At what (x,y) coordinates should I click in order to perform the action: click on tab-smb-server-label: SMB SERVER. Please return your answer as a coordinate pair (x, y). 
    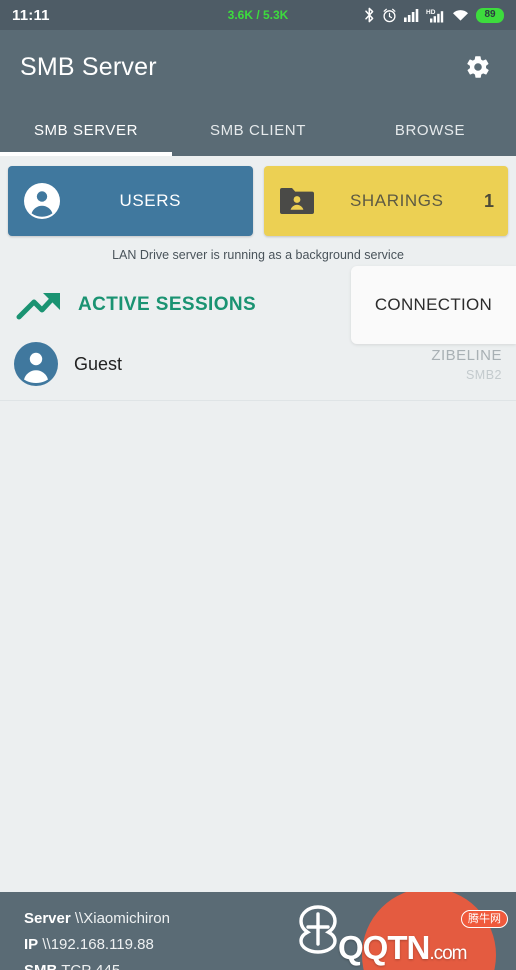
    Looking at the image, I should click on (86, 130).